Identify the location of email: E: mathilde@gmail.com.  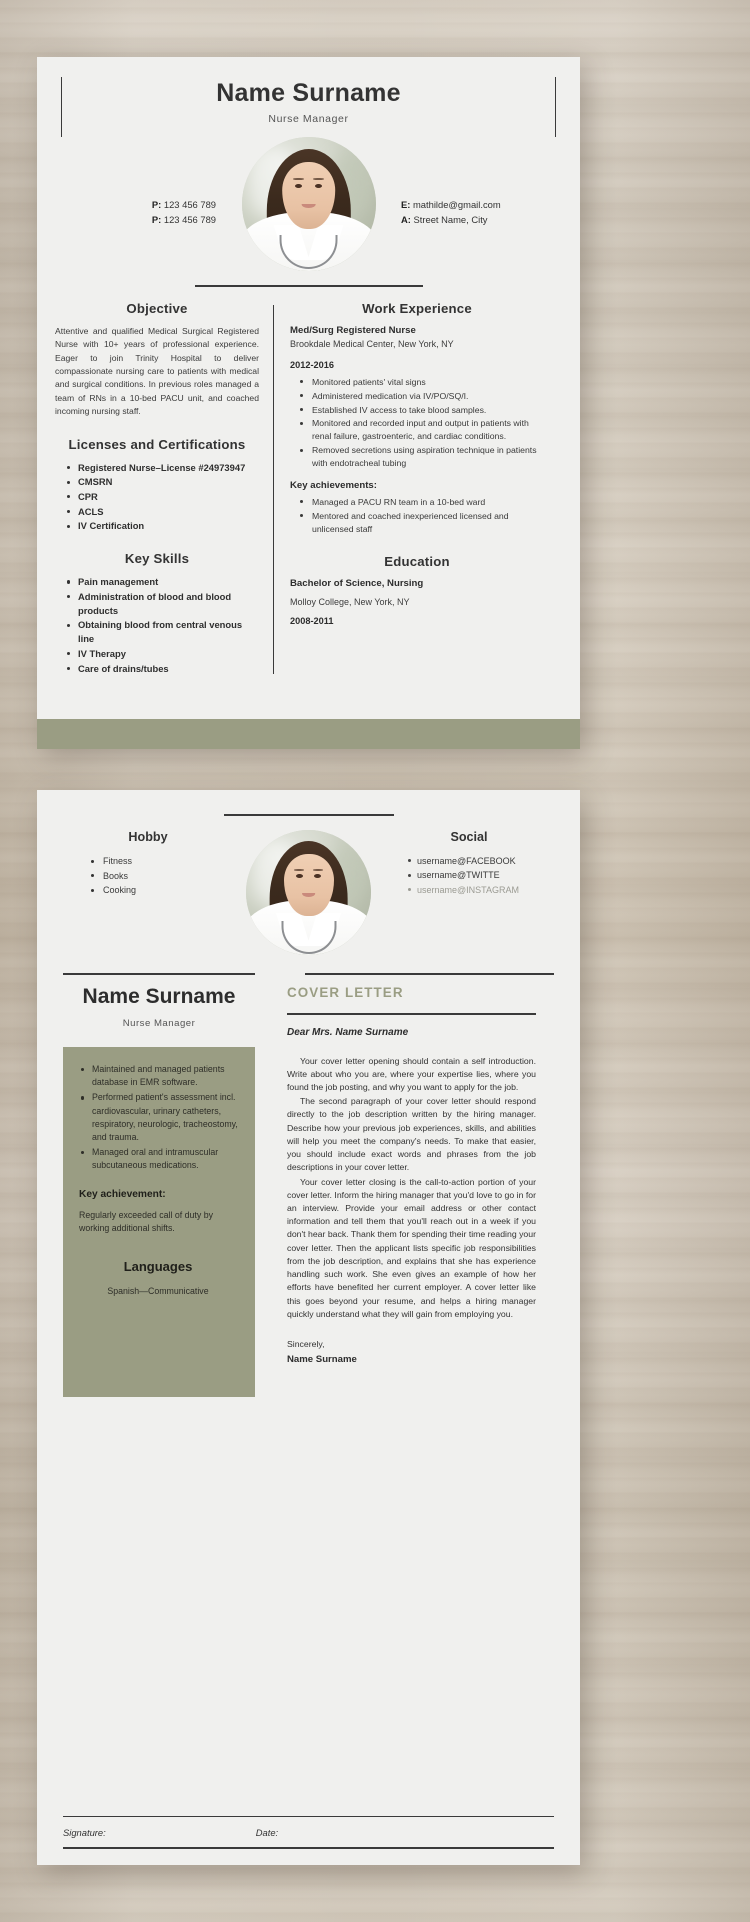
(481, 204).